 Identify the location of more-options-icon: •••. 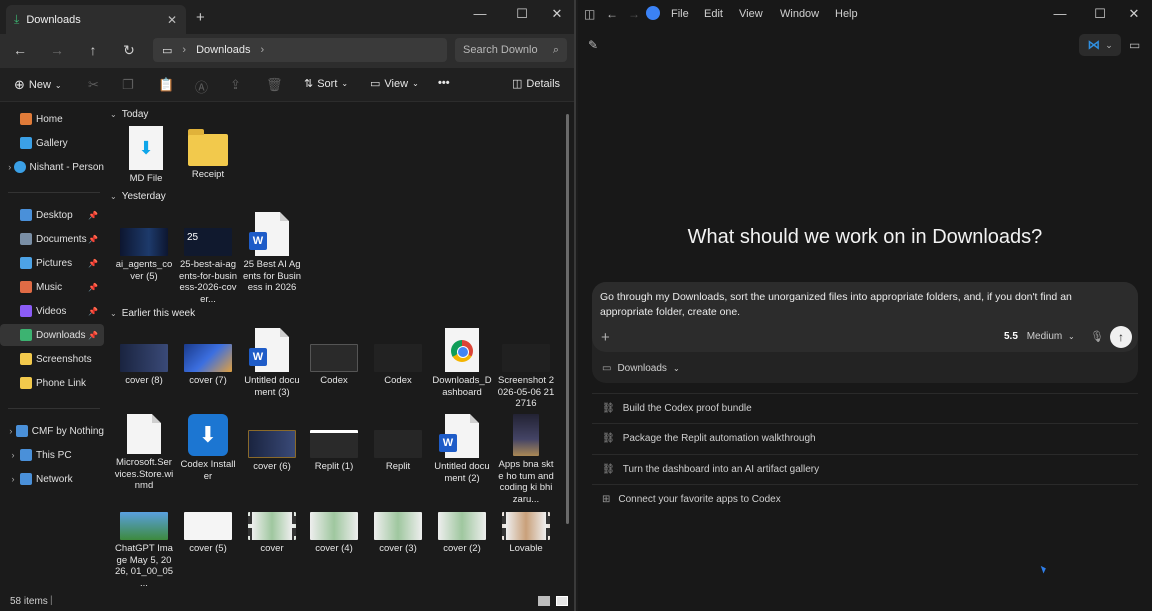
(444, 83).